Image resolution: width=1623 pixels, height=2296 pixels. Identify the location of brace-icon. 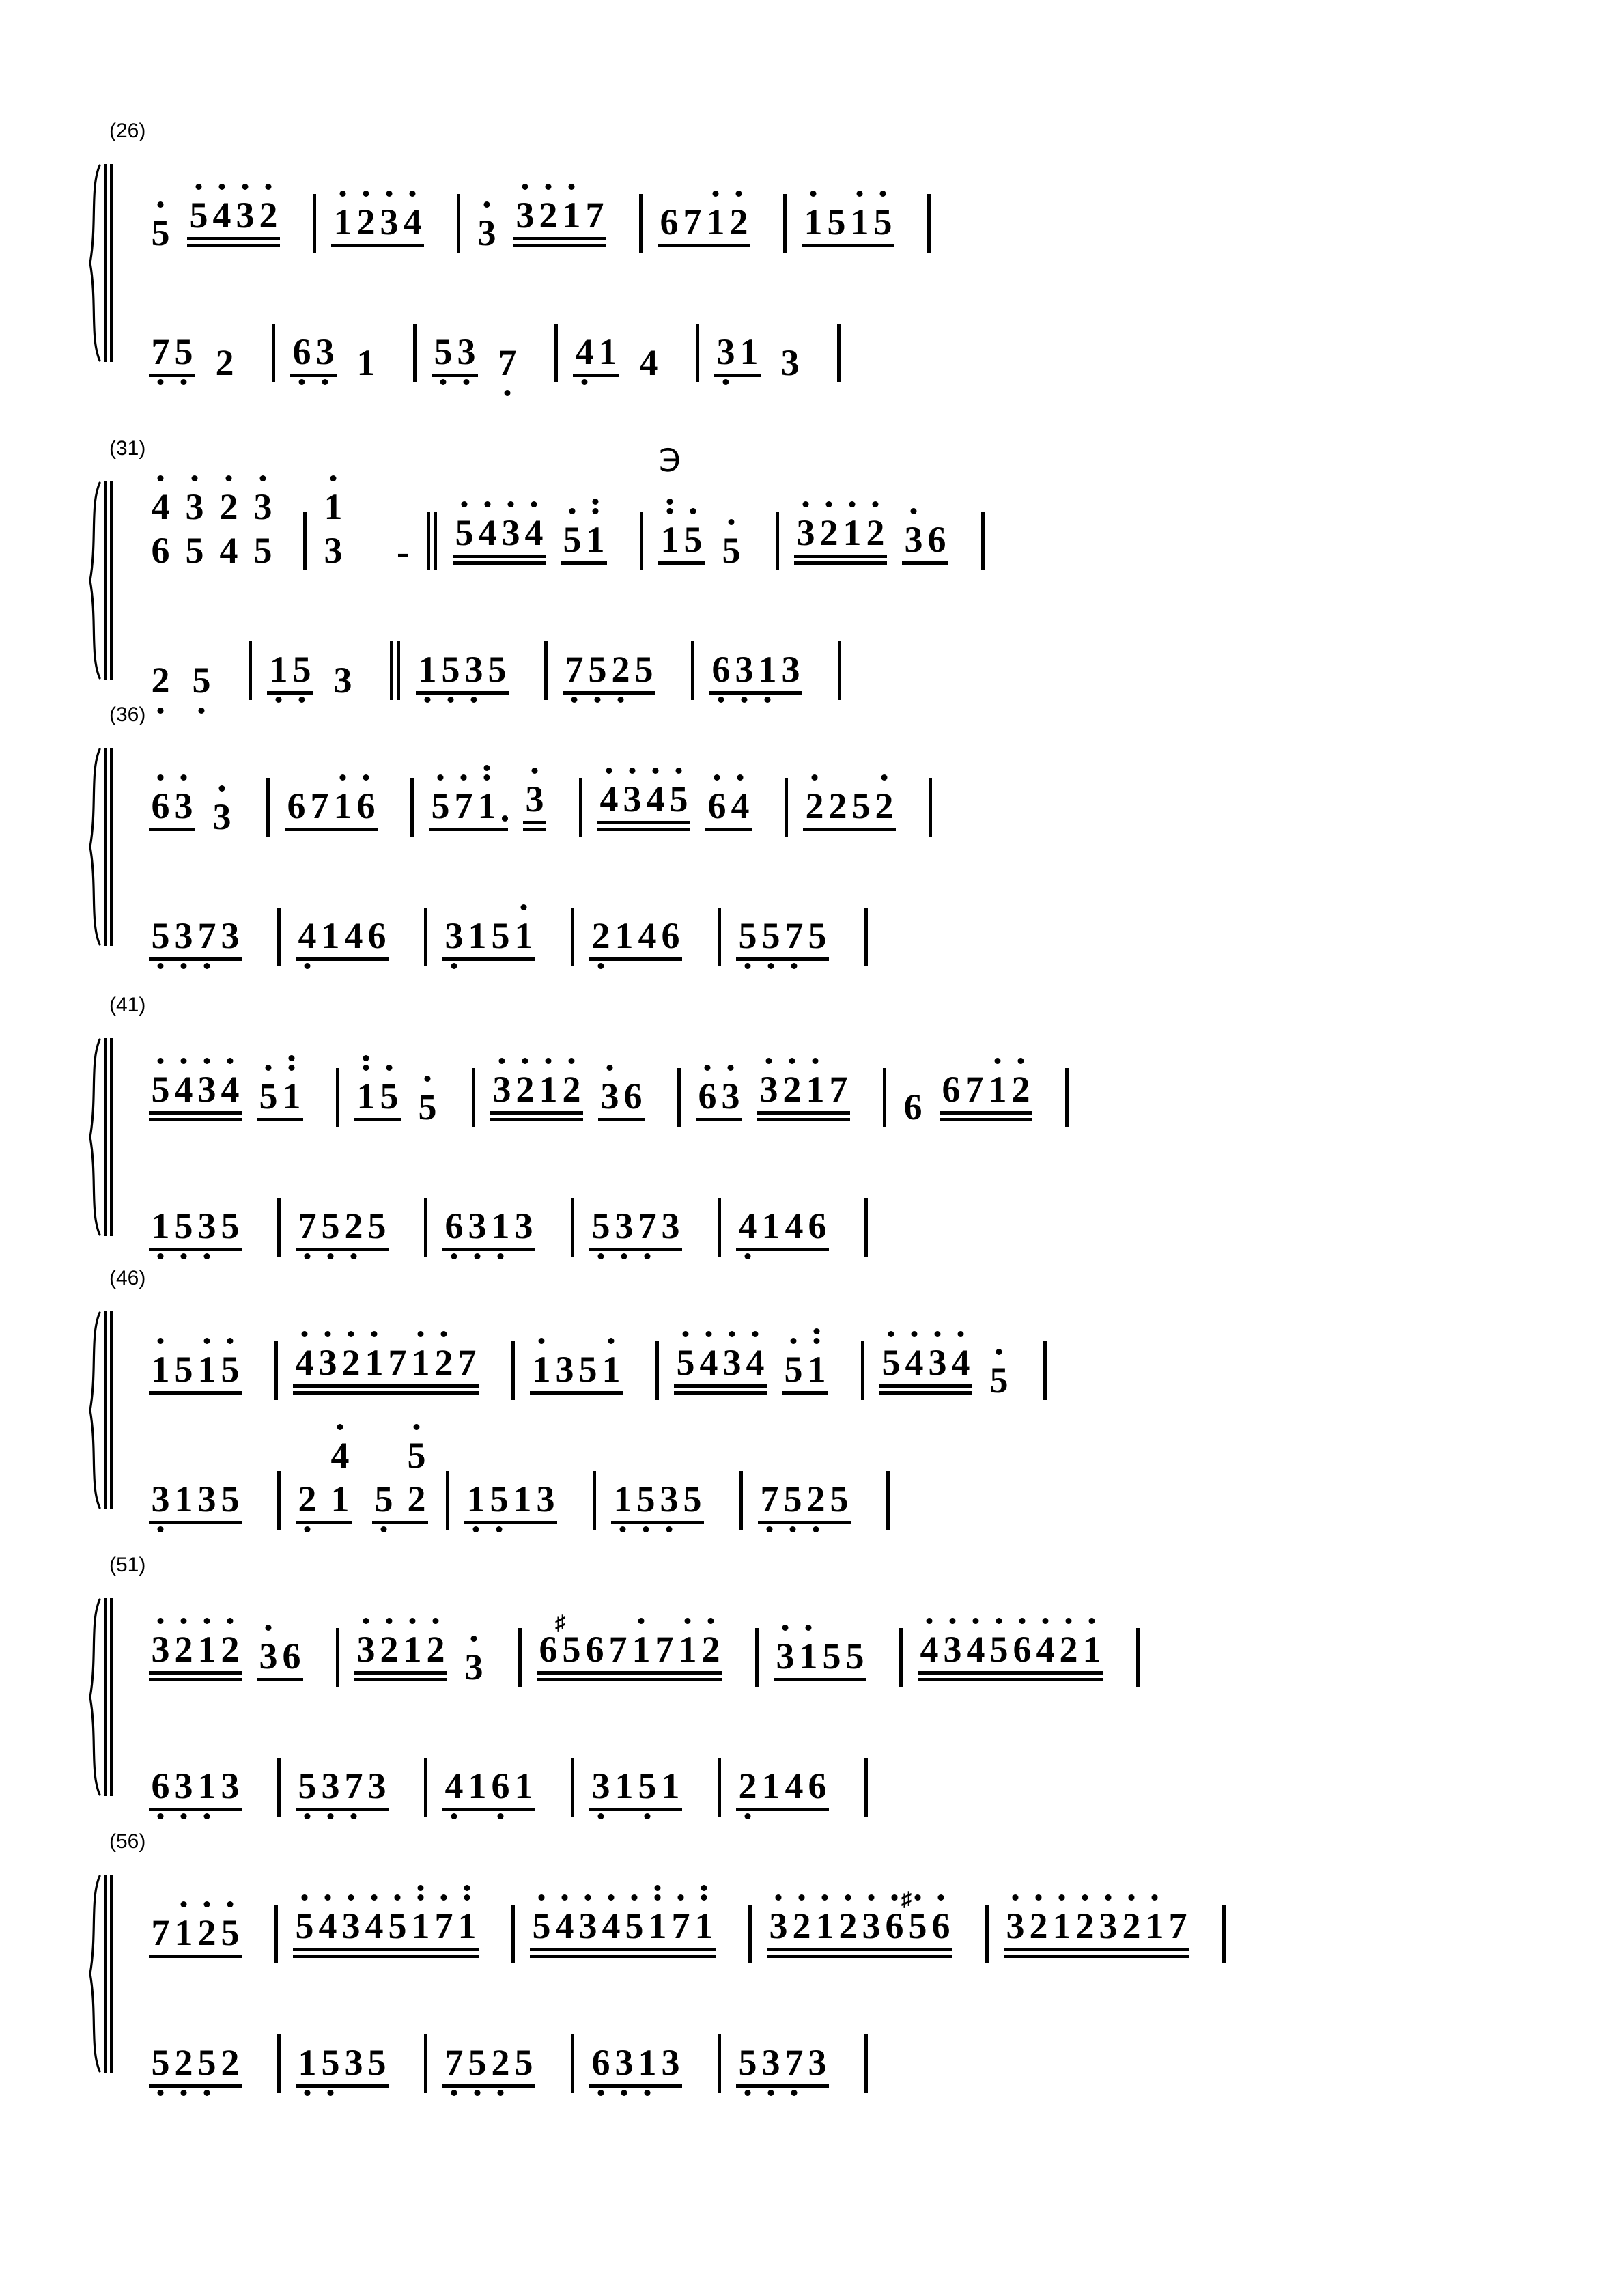
(95, 1697).